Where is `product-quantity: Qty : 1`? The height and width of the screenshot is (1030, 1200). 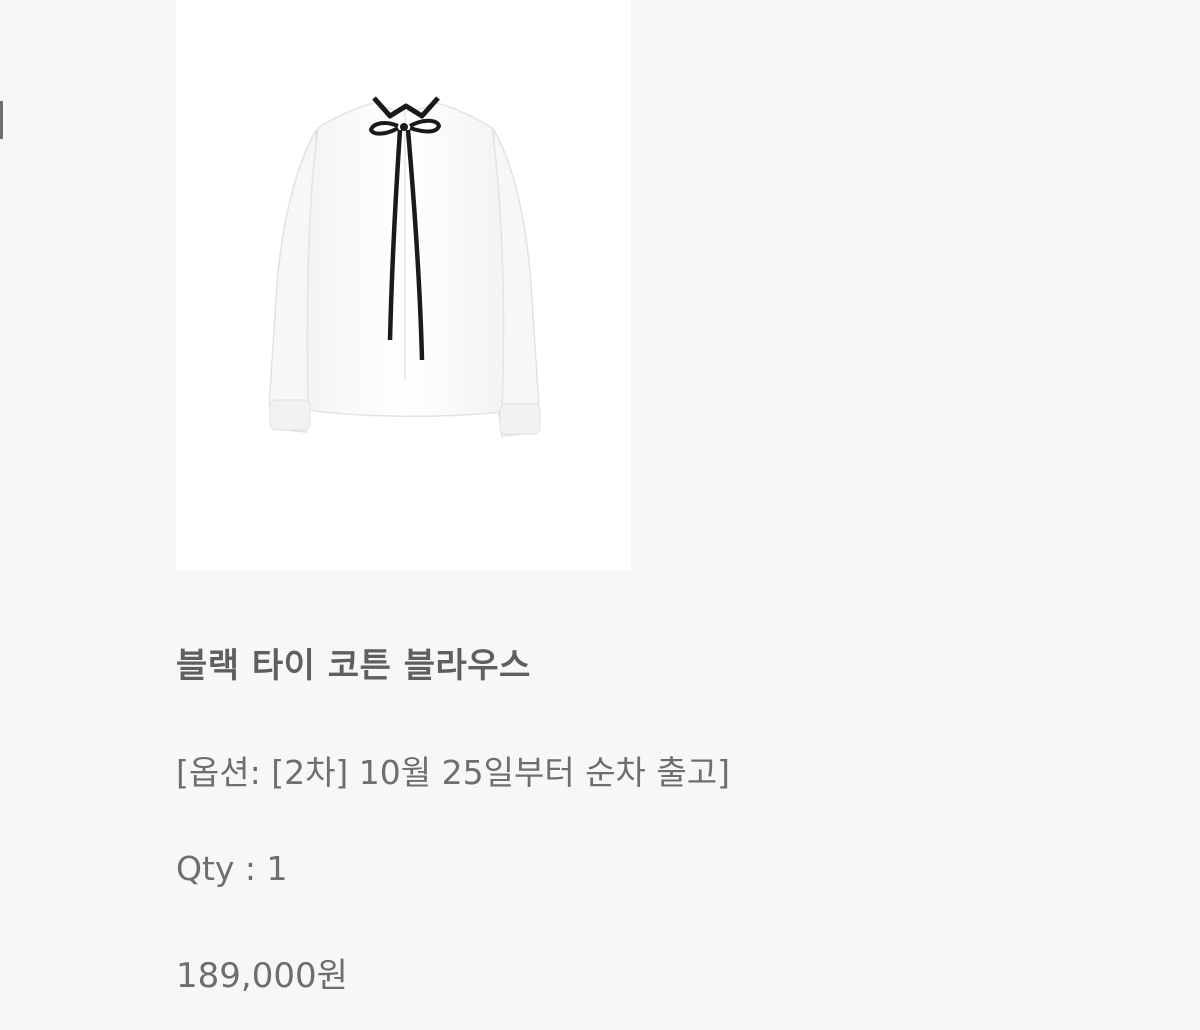
product-quantity: Qty : 1 is located at coordinates (232, 868).